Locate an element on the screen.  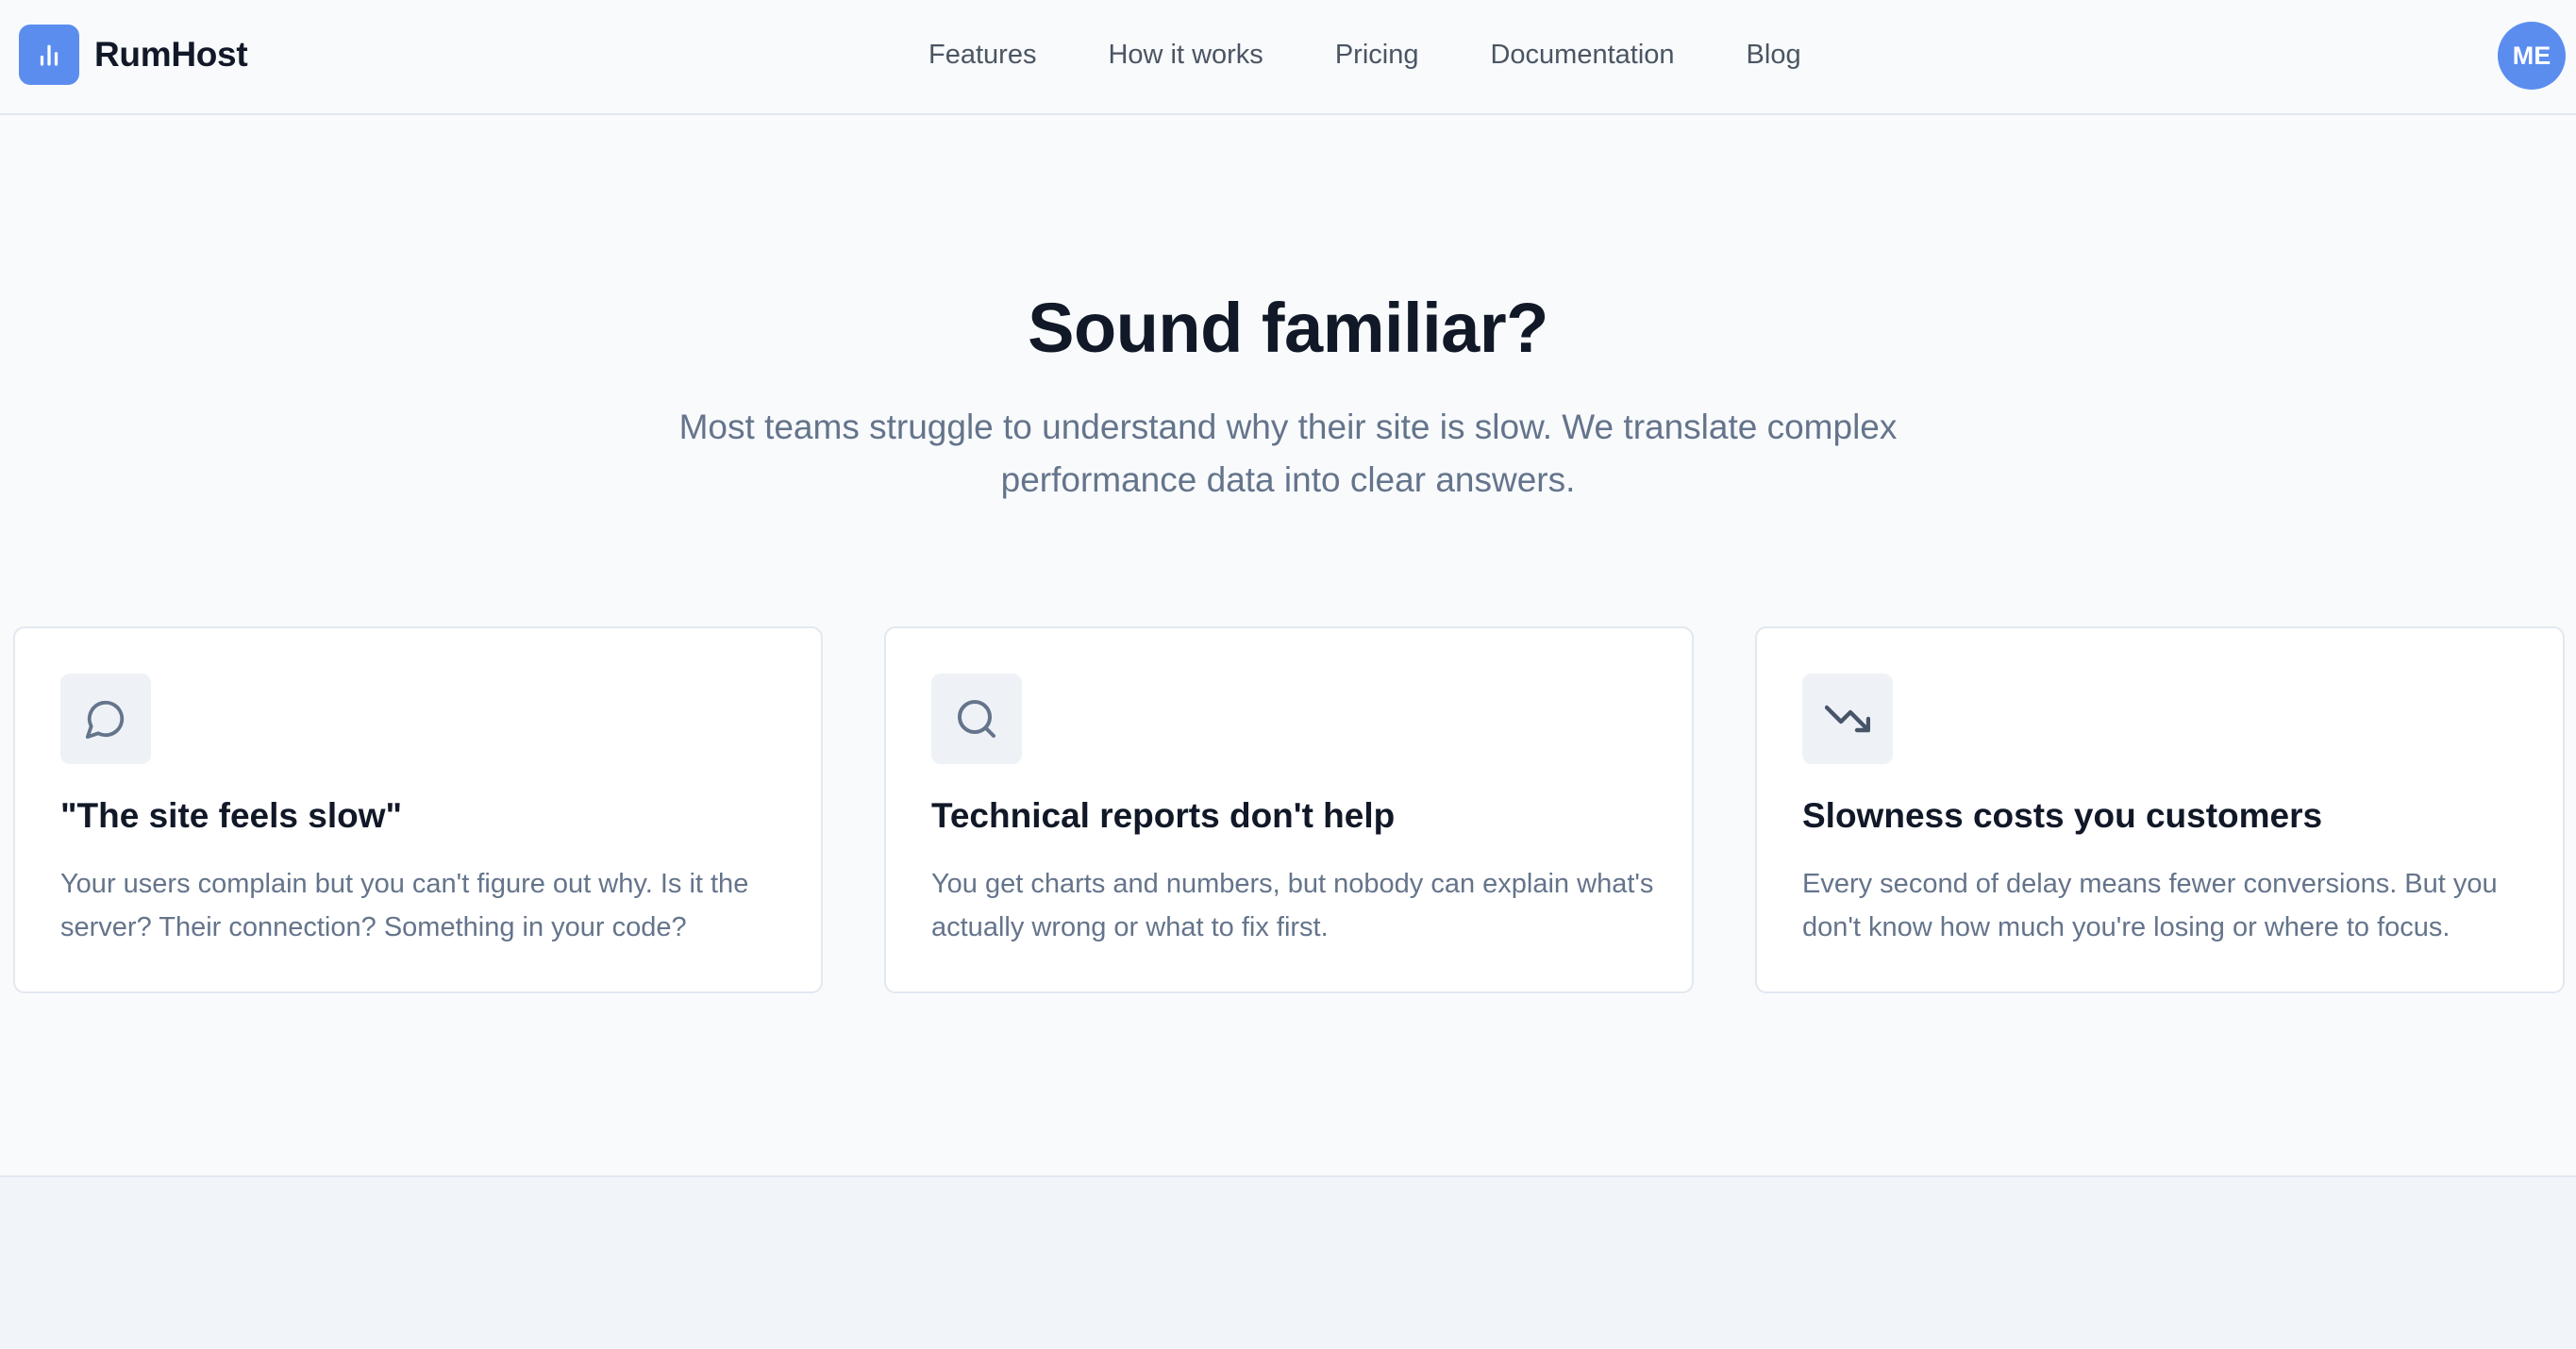
speech-bubble-icon is located at coordinates (105, 719).